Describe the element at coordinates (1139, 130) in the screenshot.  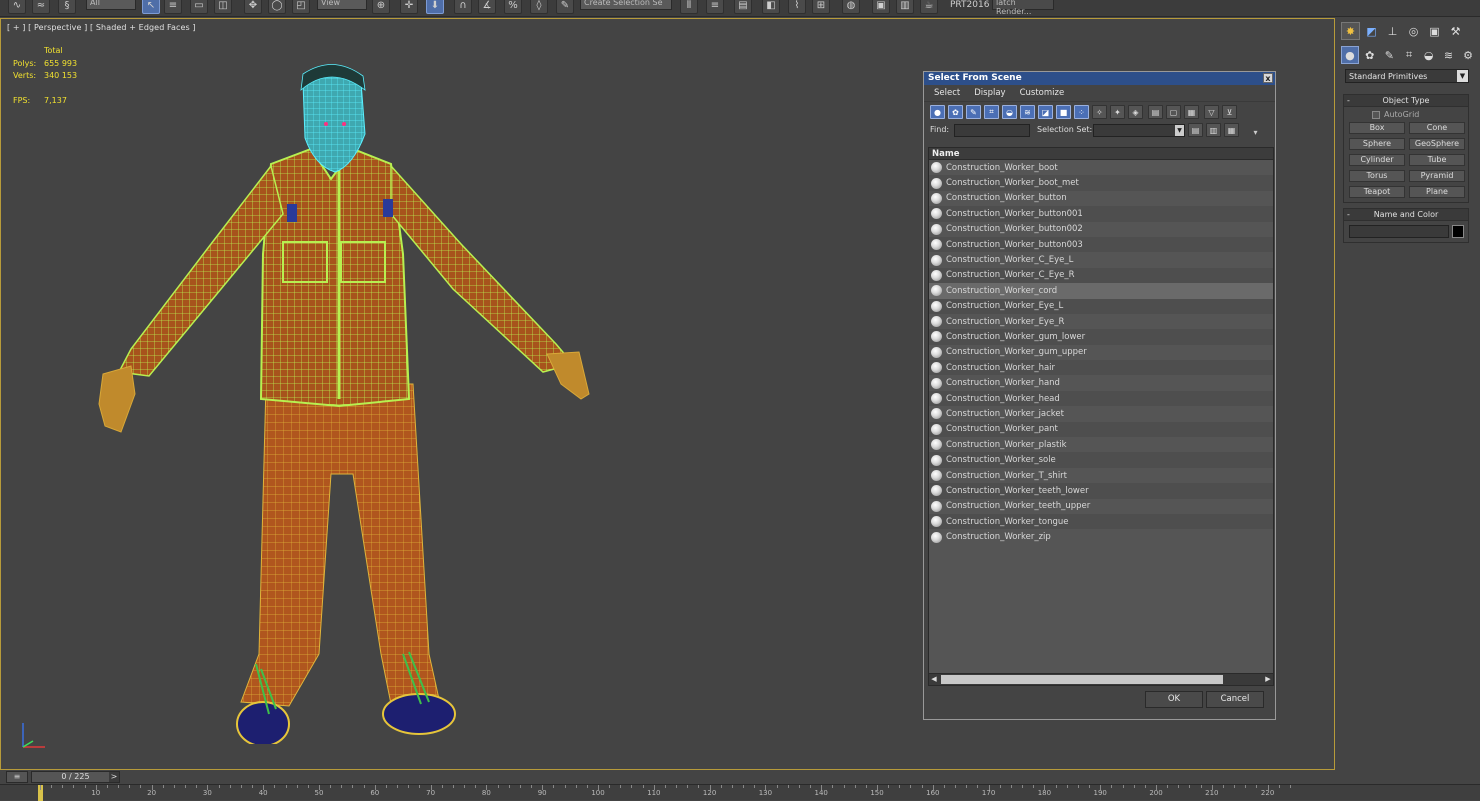
I see `selection-set-dropdown: ▼` at that location.